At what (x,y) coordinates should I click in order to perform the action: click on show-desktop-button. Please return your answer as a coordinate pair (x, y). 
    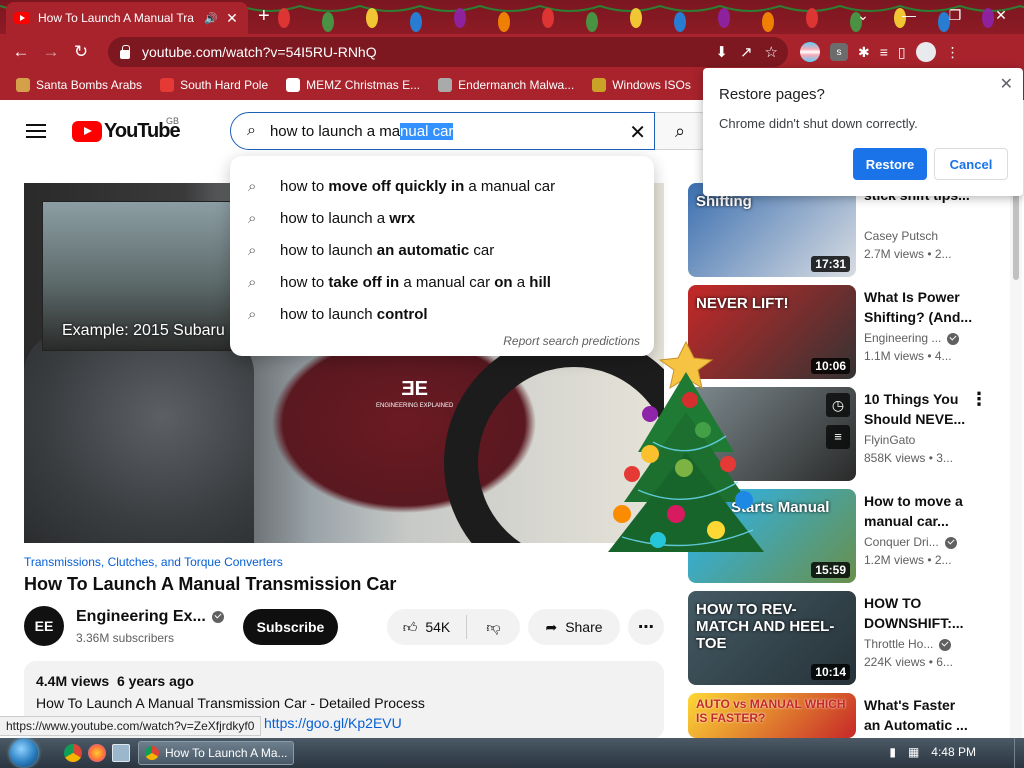
    Looking at the image, I should click on (1019, 753).